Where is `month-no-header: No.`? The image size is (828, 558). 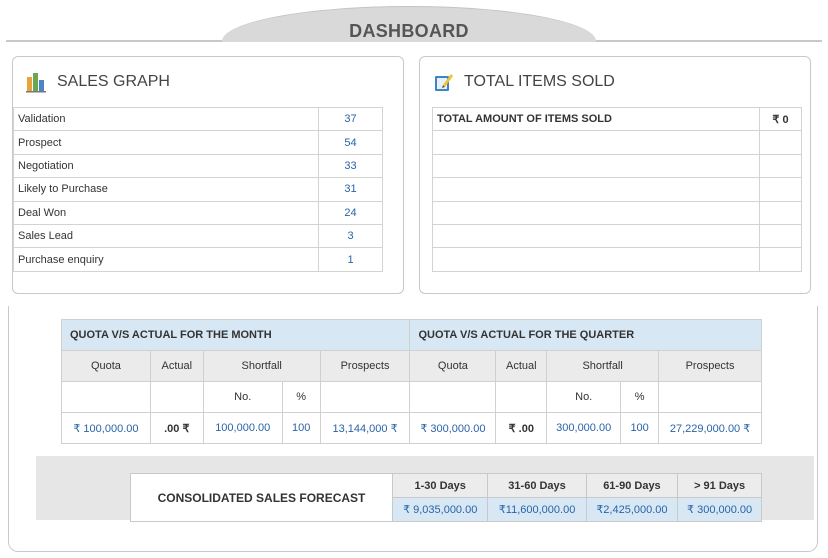
month-no-header: No. is located at coordinates (242, 397).